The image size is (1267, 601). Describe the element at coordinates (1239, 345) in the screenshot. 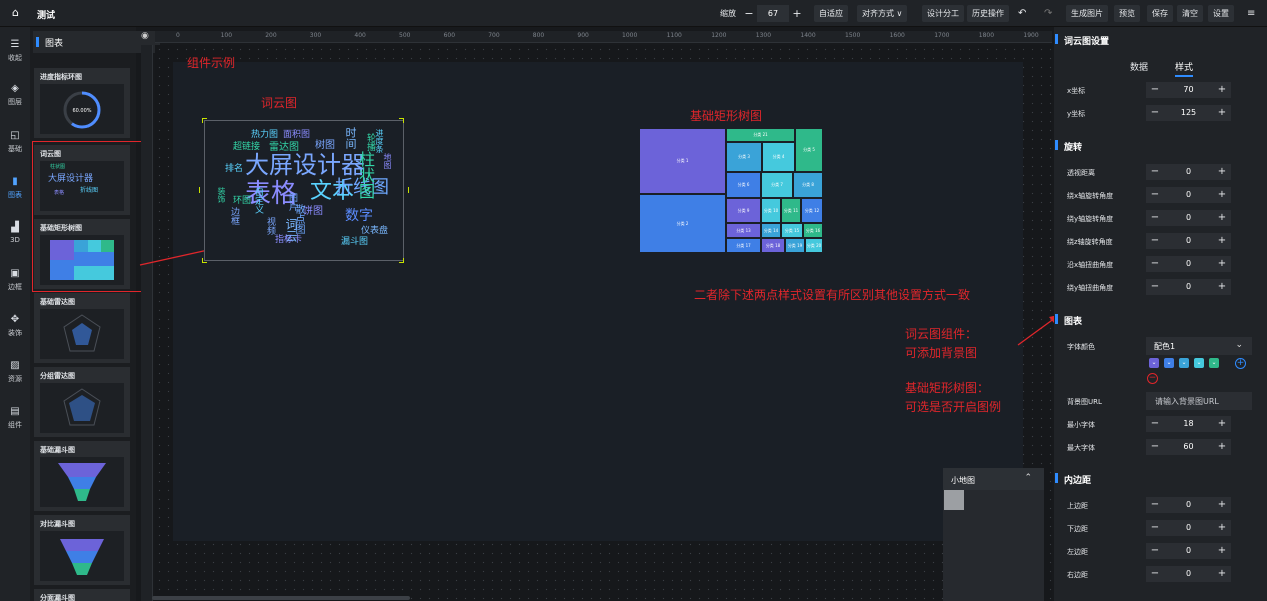

I see `chevron-down-icon: ⌄` at that location.